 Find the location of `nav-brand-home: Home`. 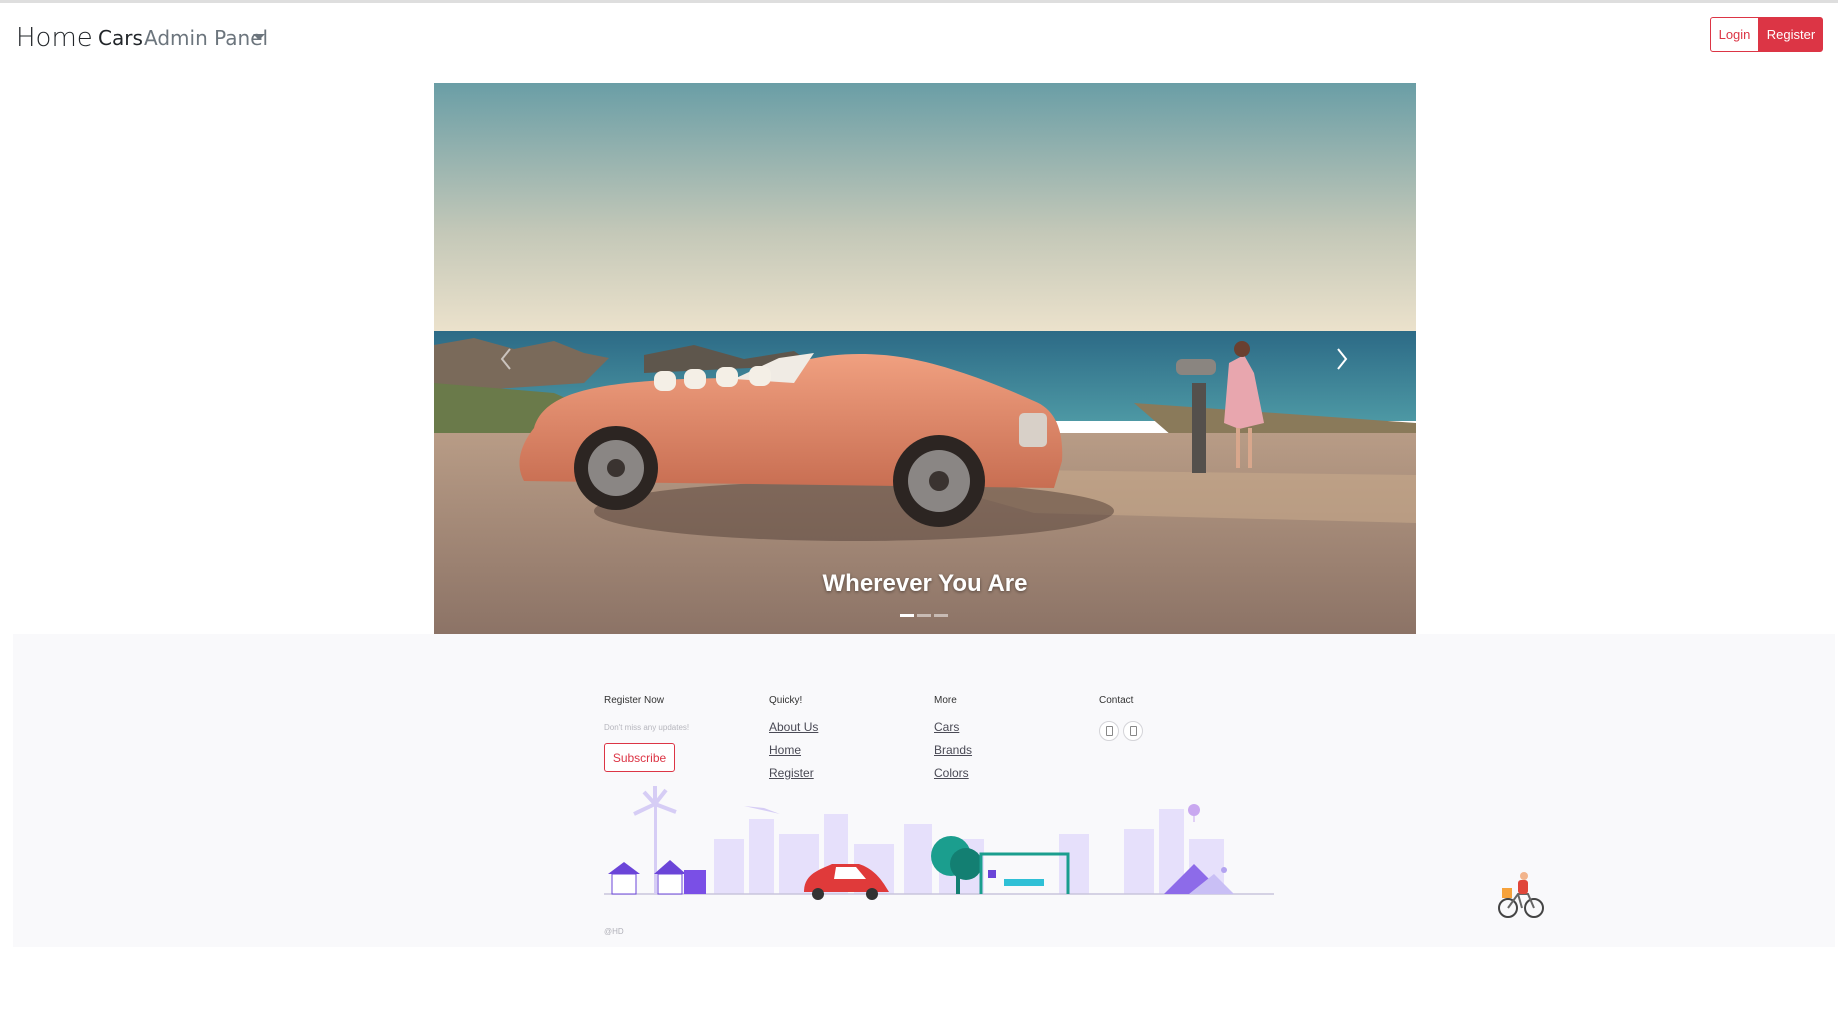

nav-brand-home: Home is located at coordinates (54, 38).